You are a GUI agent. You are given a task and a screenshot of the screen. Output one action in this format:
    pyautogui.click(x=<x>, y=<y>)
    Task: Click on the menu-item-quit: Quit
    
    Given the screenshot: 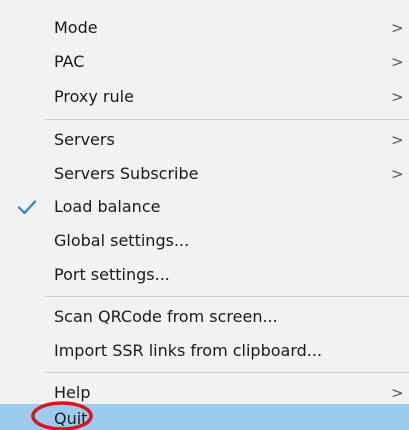 What is the action you would take?
    pyautogui.click(x=204, y=417)
    